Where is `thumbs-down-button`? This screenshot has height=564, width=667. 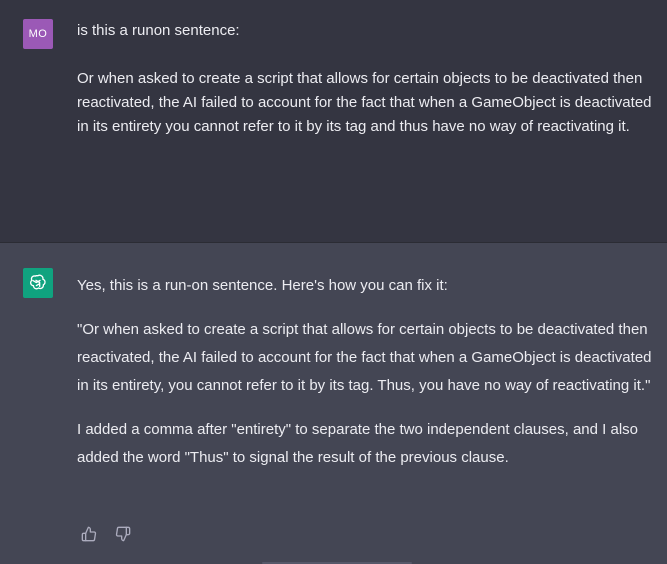 thumbs-down-button is located at coordinates (123, 534).